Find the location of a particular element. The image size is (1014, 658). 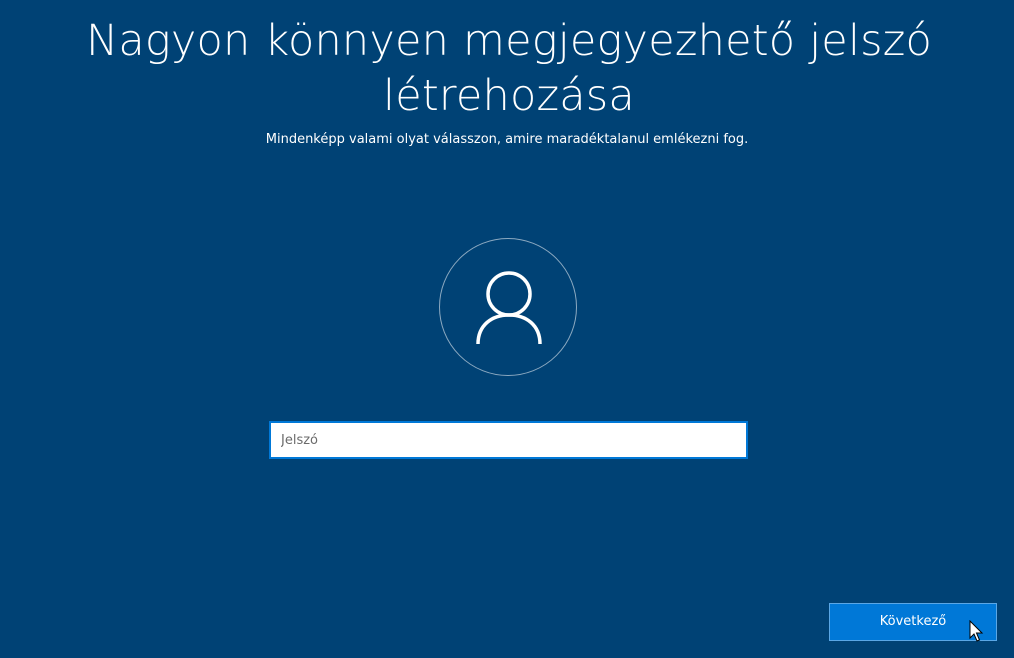

user-icon is located at coordinates (509, 308).